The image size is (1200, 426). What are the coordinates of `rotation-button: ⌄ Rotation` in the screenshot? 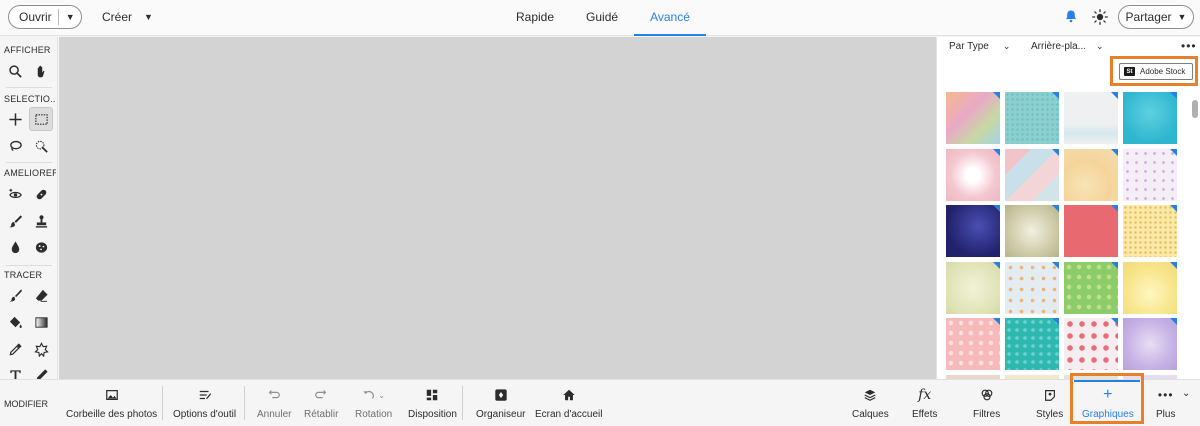 It's located at (373, 403).